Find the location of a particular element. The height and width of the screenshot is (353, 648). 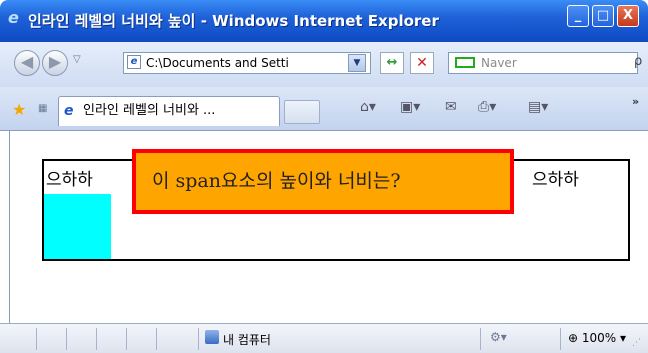

zone-label: 내 컴퓨터 is located at coordinates (247, 340).